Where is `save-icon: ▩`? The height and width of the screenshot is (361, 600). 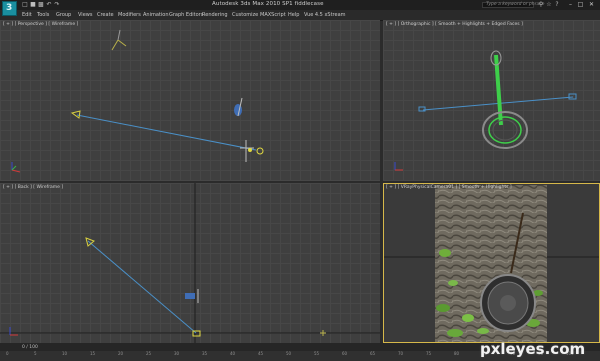
save-icon: ▩ is located at coordinates (41, 5).